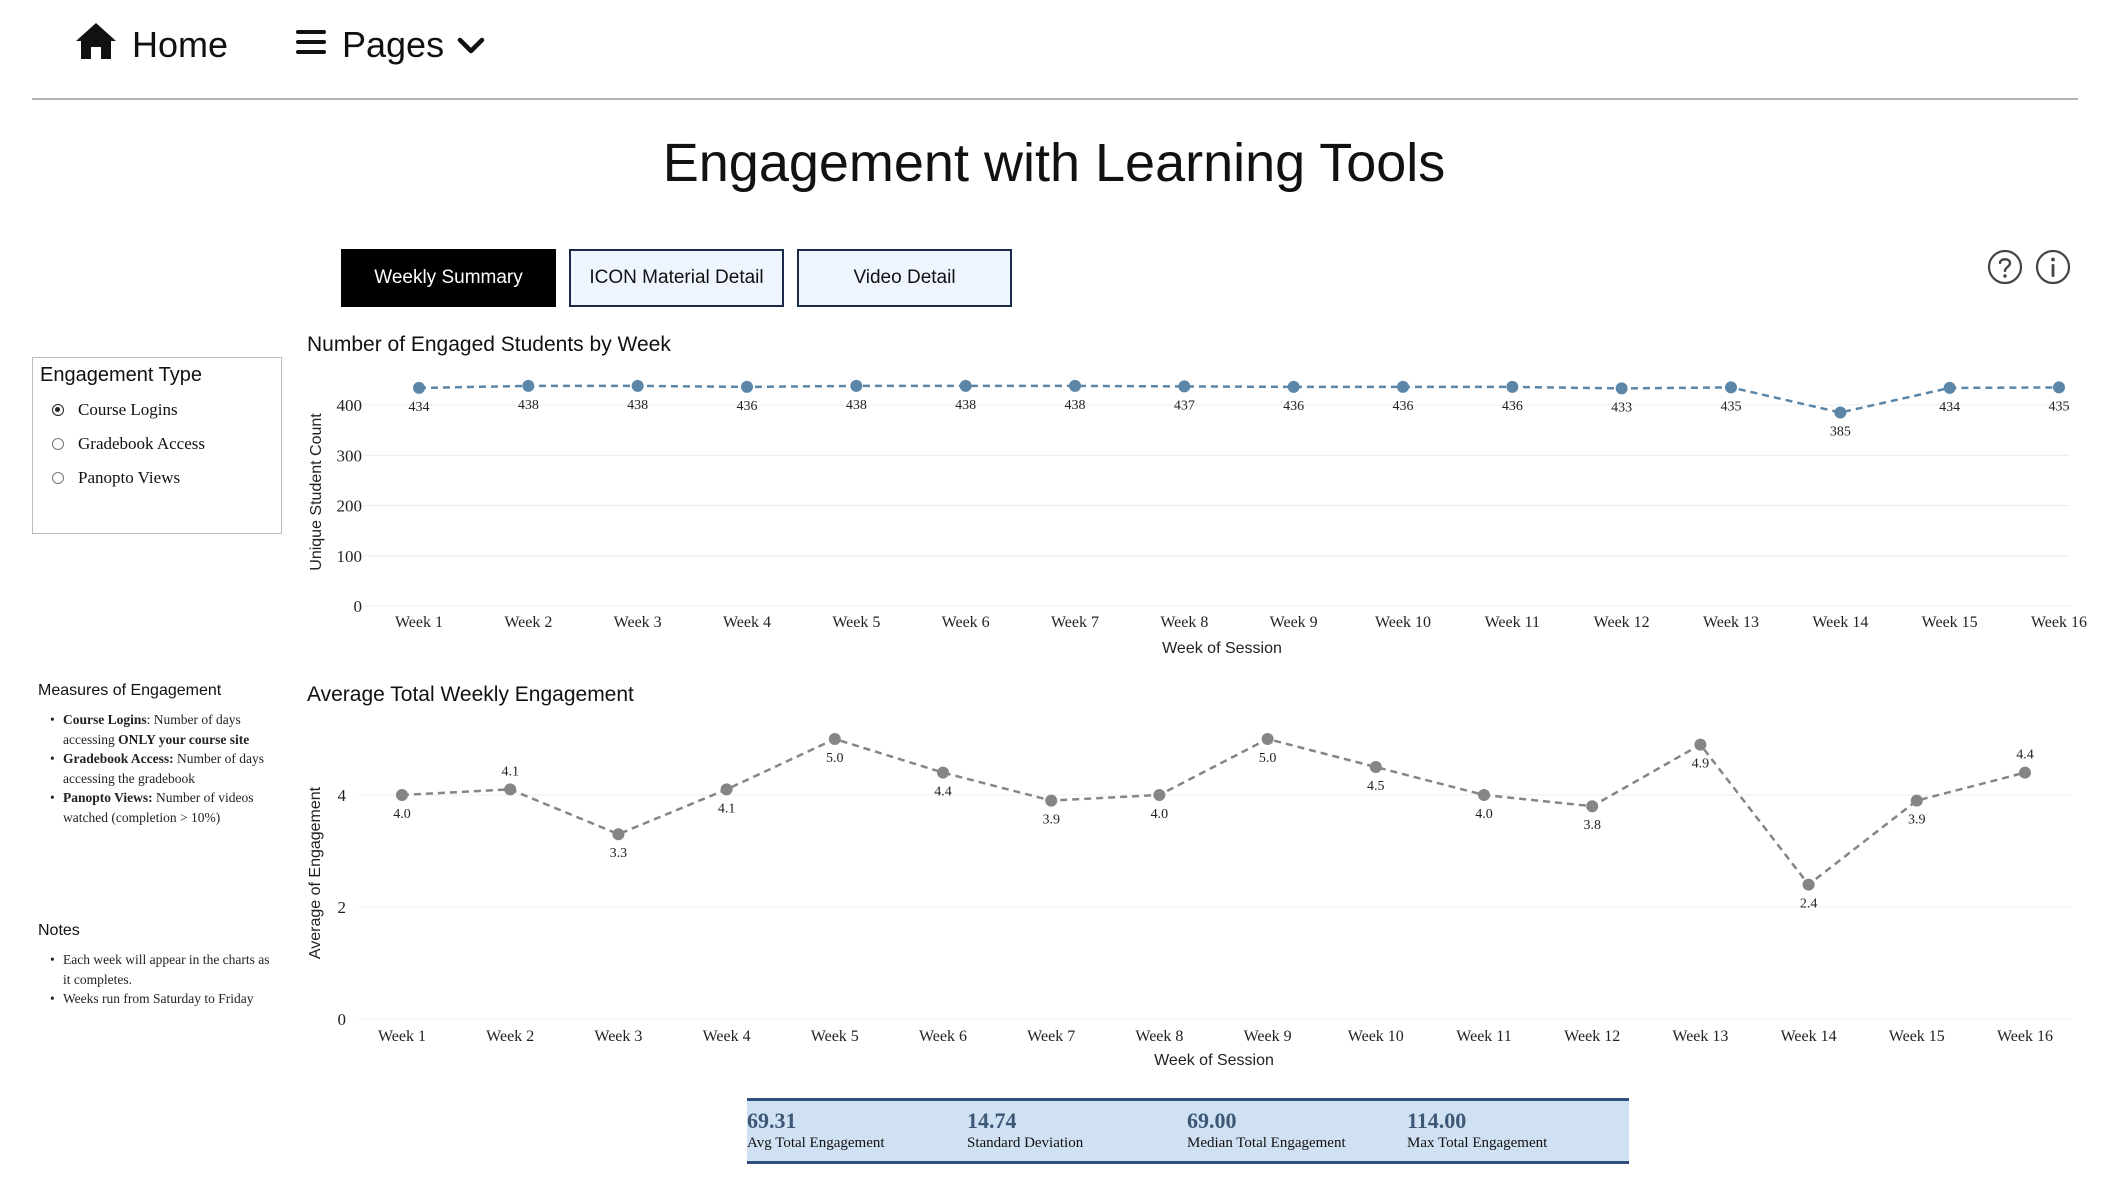 Image resolution: width=2108 pixels, height=1180 pixels. I want to click on kpi-max-total: 114.00 Max Total Engagement, so click(1477, 1131).